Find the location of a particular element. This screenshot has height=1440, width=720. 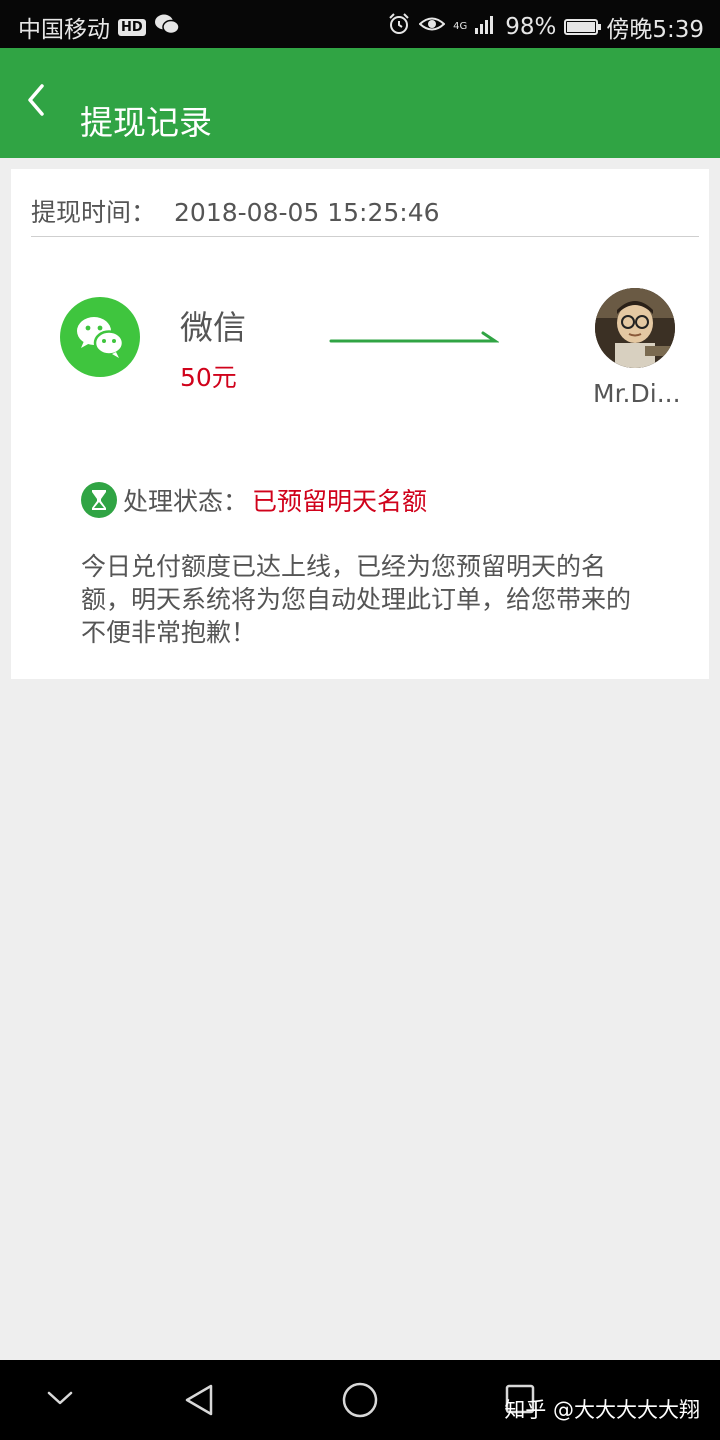

alarm-icon is located at coordinates (399, 27).